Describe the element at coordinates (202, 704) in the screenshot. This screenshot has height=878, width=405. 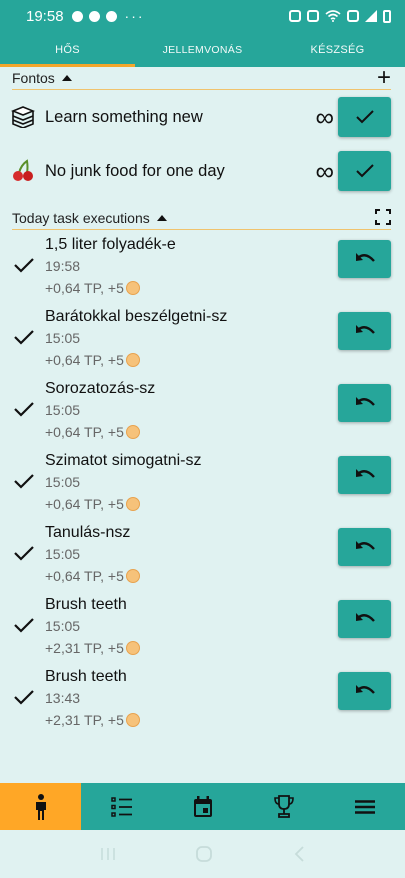
I see `list-item: Brush teeth 13:43 +2,31 TP, +5` at that location.